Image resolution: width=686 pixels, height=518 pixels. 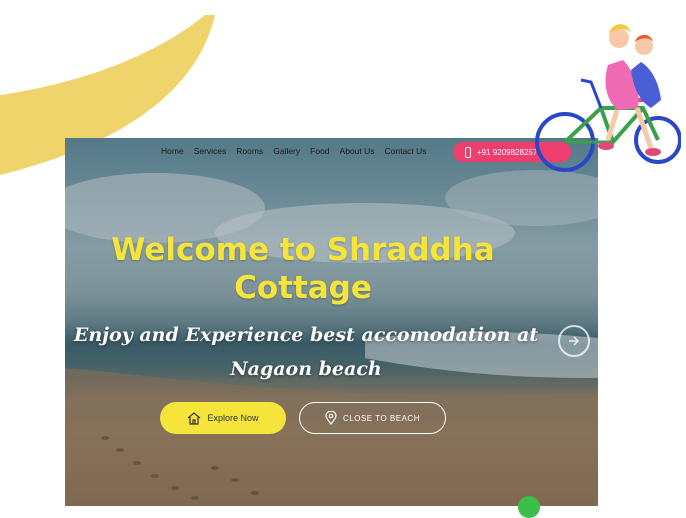 I want to click on home-icon, so click(x=194, y=418).